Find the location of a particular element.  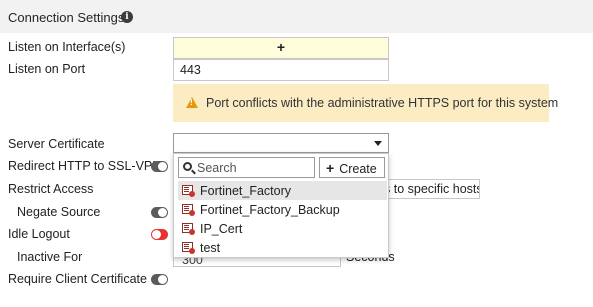

restrict-access-specific-hosts-option: s to specific hosts is located at coordinates (430, 189).